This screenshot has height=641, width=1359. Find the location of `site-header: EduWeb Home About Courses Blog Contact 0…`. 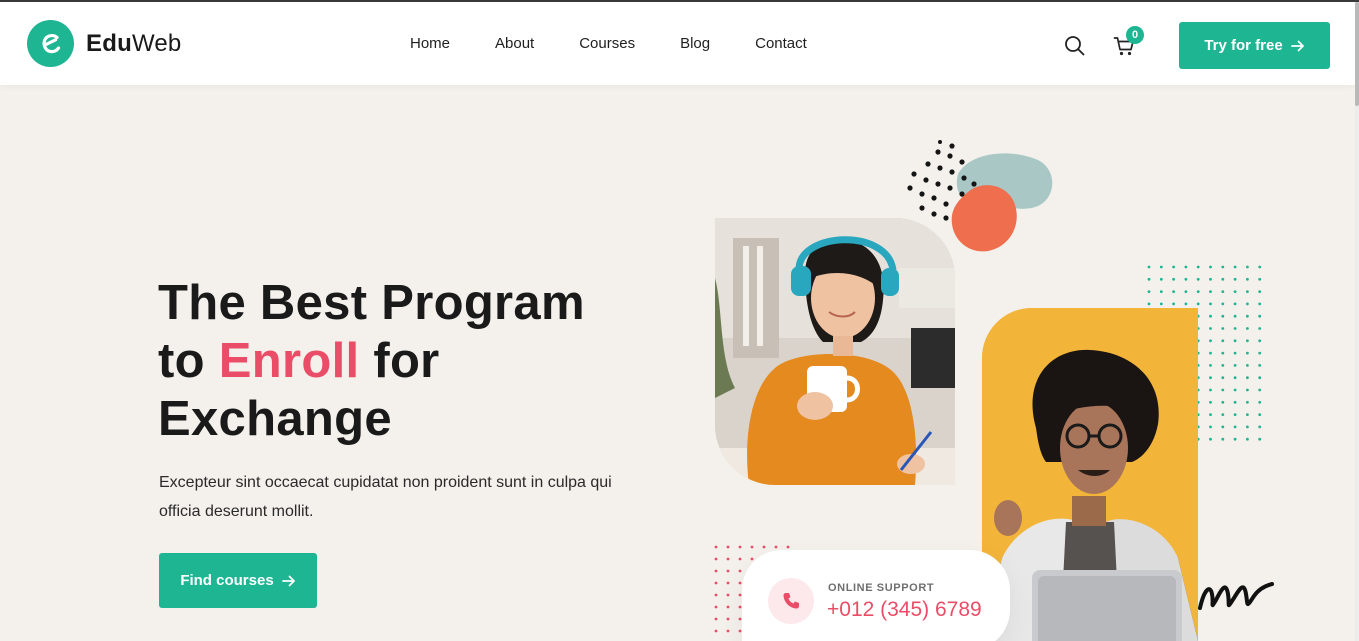

site-header: EduWeb Home About Courses Blog Contact 0… is located at coordinates (677, 43).